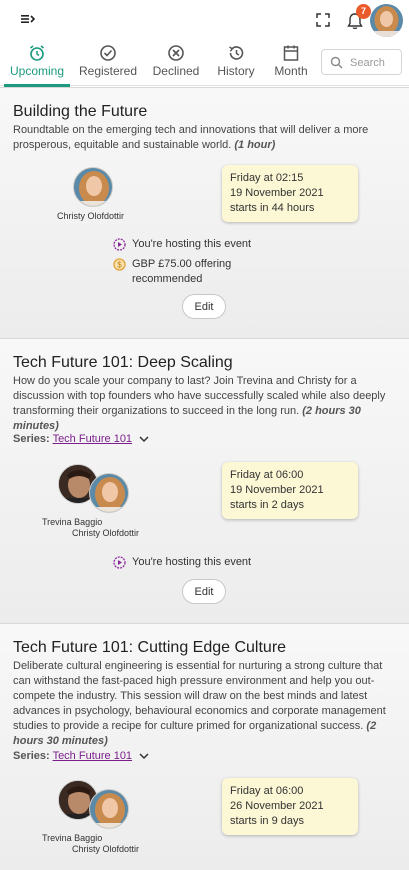 This screenshot has width=409, height=870. What do you see at coordinates (123, 362) in the screenshot?
I see `event-title: Tech Future 101: Deep Scaling` at bounding box center [123, 362].